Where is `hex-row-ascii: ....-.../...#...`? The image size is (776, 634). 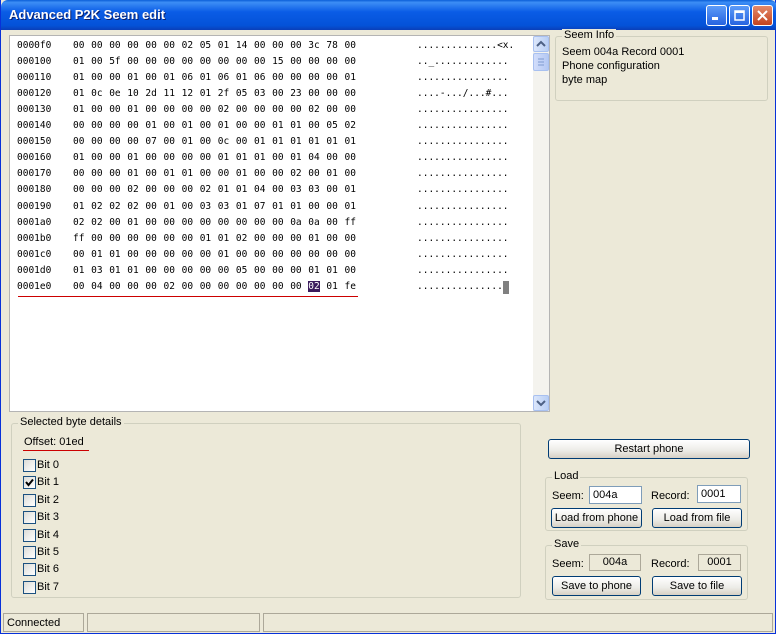 hex-row-ascii: ....-.../...#... is located at coordinates (463, 93).